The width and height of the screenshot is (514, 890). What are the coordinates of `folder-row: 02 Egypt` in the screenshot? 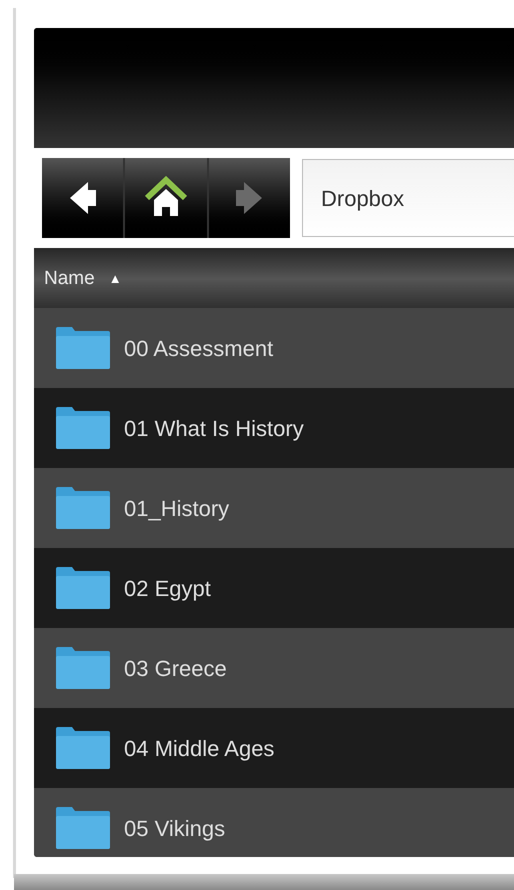 It's located at (274, 588).